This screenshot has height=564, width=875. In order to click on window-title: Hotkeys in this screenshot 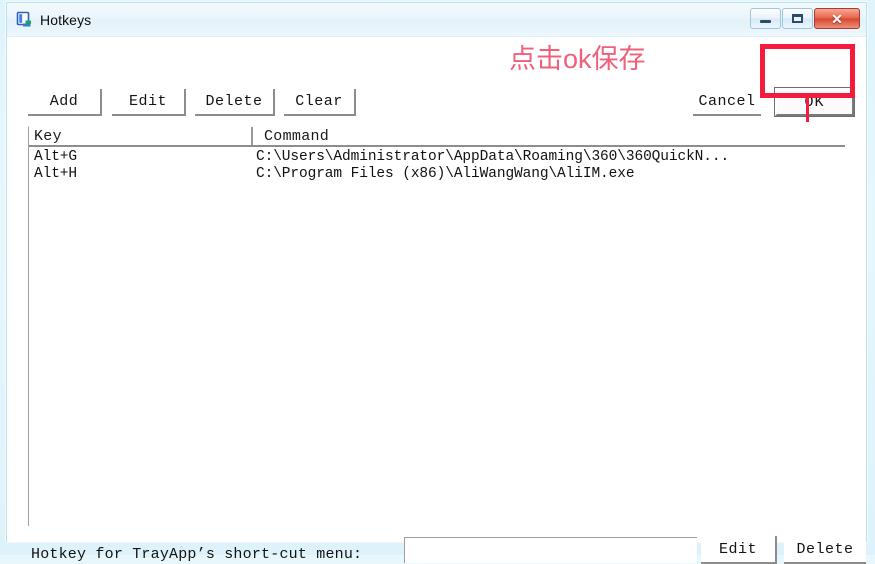, I will do `click(66, 20)`.